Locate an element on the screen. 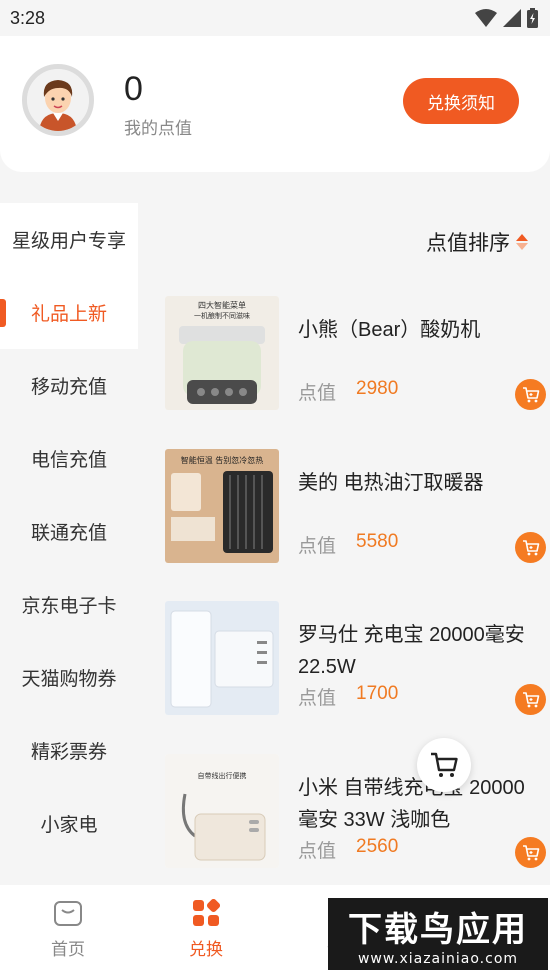 The height and width of the screenshot is (977, 550). sidebar-item-jd-card: 京东电子卡 is located at coordinates (69, 604).